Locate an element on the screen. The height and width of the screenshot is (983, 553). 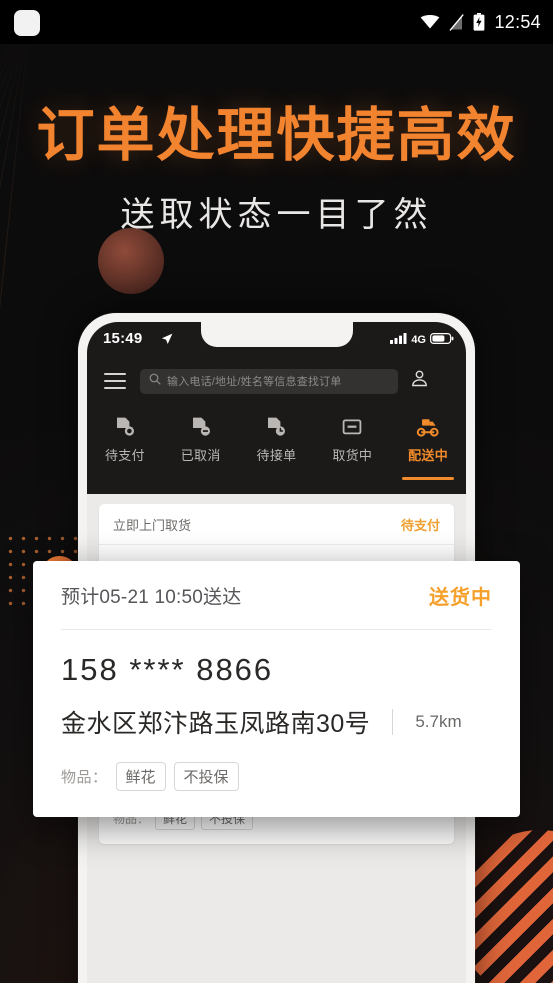
order-card-header: 立即上门取货 待支付 is located at coordinates (276, 524).